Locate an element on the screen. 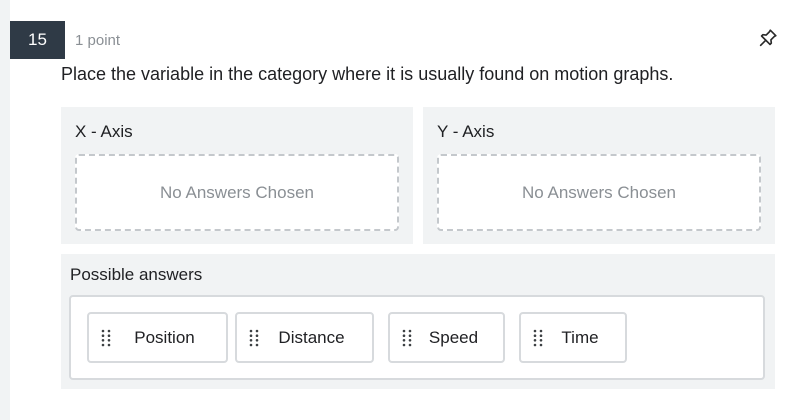  x-axis-dropzone: No Answers Chosen is located at coordinates (237, 192).